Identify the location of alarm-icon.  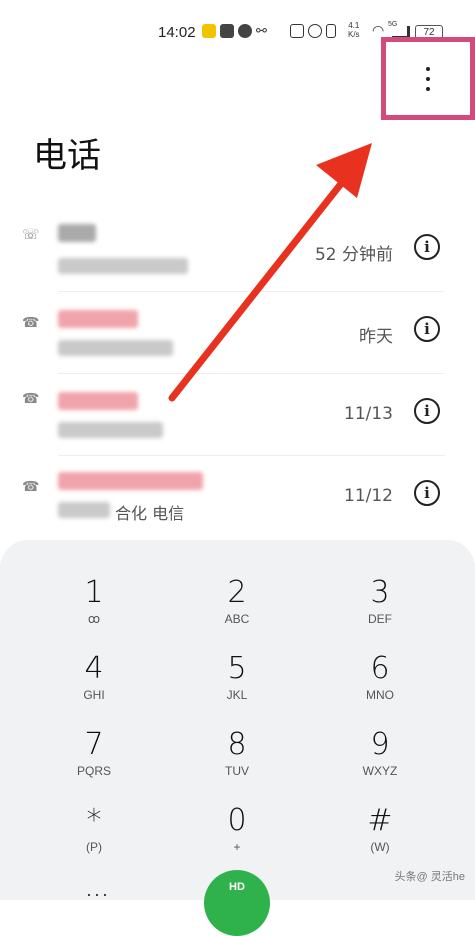
(315, 31).